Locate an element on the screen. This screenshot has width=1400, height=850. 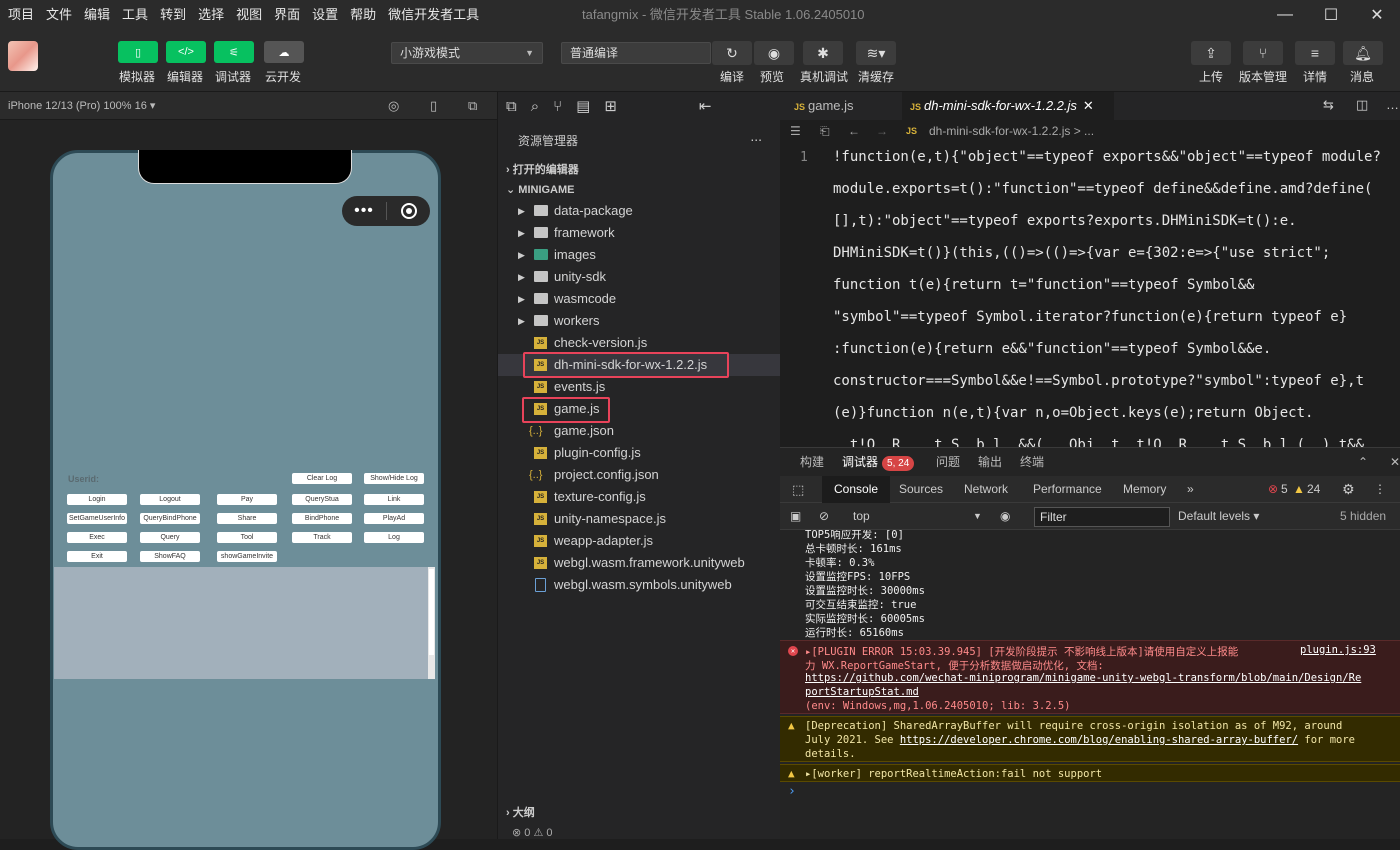
more-options-icon: ⋮ is located at coordinates (1380, 489).